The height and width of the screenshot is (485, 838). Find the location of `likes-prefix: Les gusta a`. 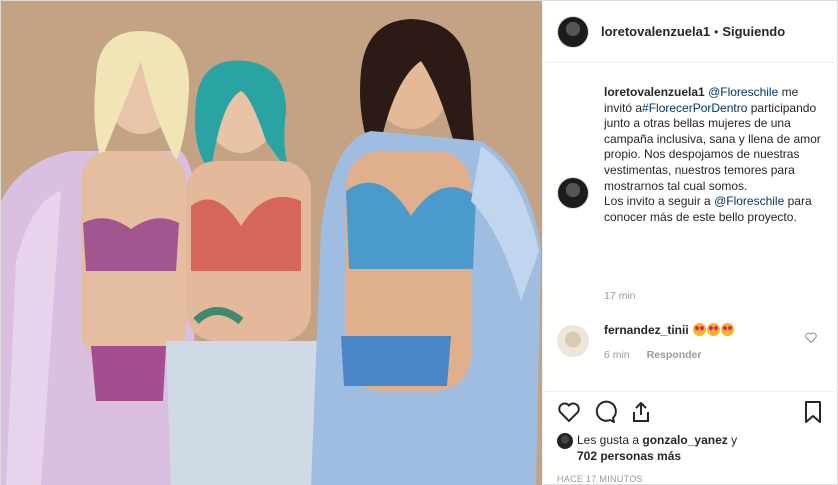

likes-prefix: Les gusta a is located at coordinates (610, 440).